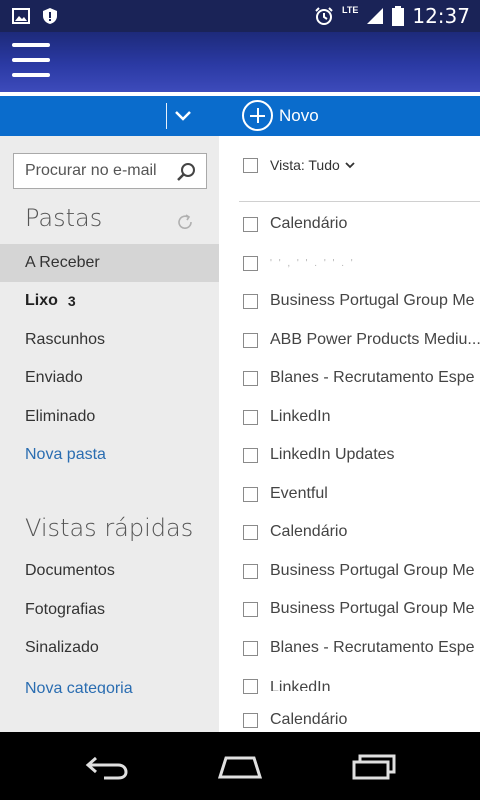 This screenshot has width=480, height=800. What do you see at coordinates (350, 10) in the screenshot?
I see `network-type: LTE` at bounding box center [350, 10].